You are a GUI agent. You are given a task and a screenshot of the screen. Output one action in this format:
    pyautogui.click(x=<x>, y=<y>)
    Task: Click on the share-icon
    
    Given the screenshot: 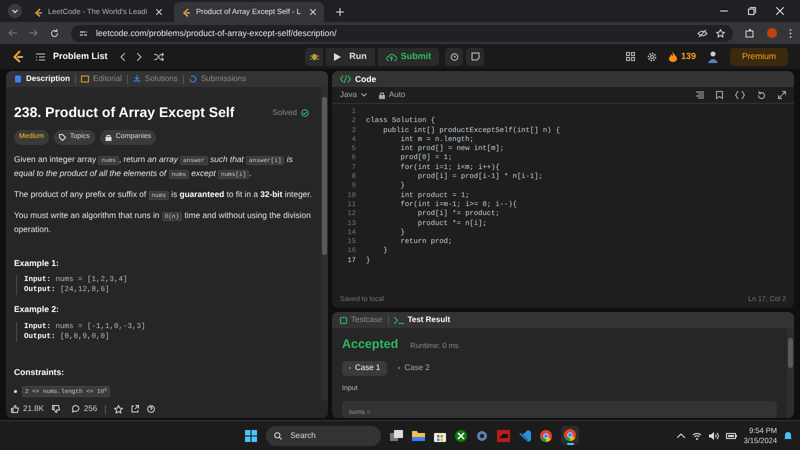 What is the action you would take?
    pyautogui.click(x=135, y=409)
    